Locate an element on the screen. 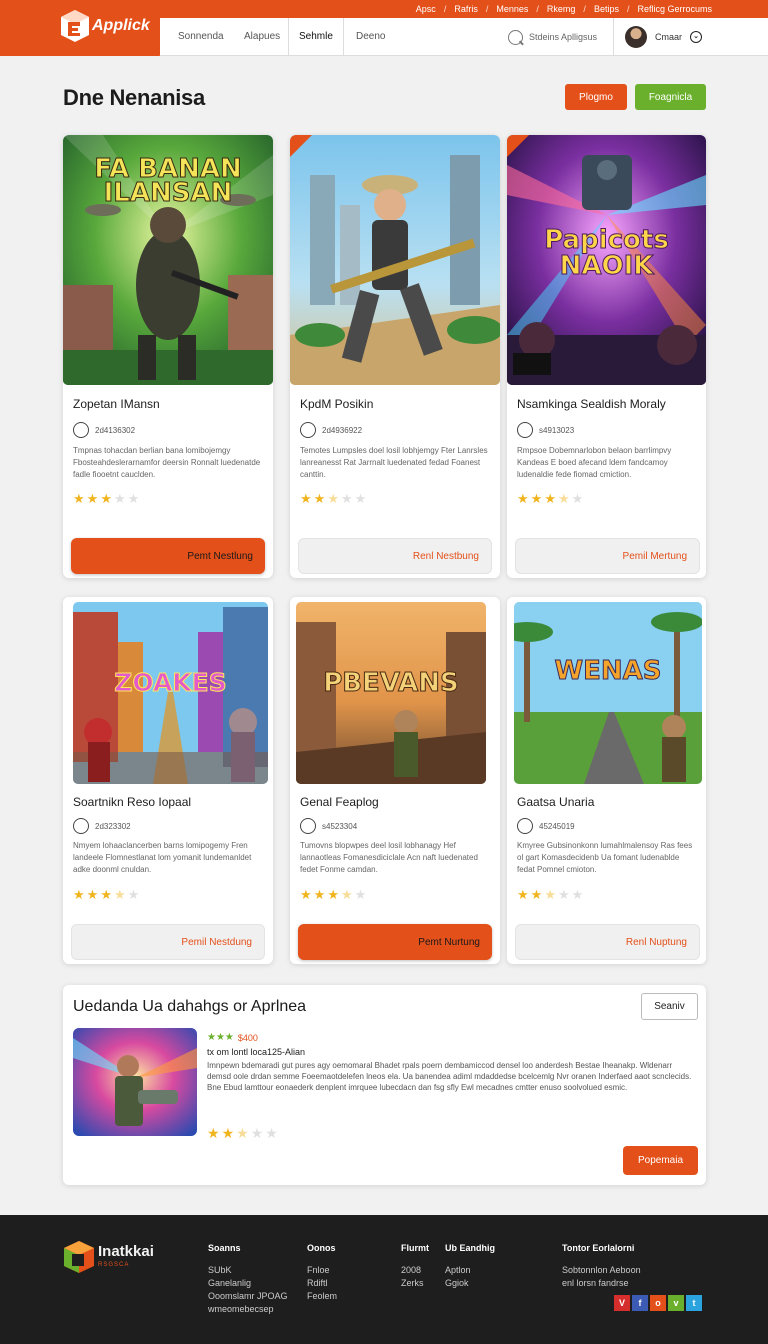 The height and width of the screenshot is (1344, 768). footer-link: wmeomebecsep is located at coordinates (248, 1309).